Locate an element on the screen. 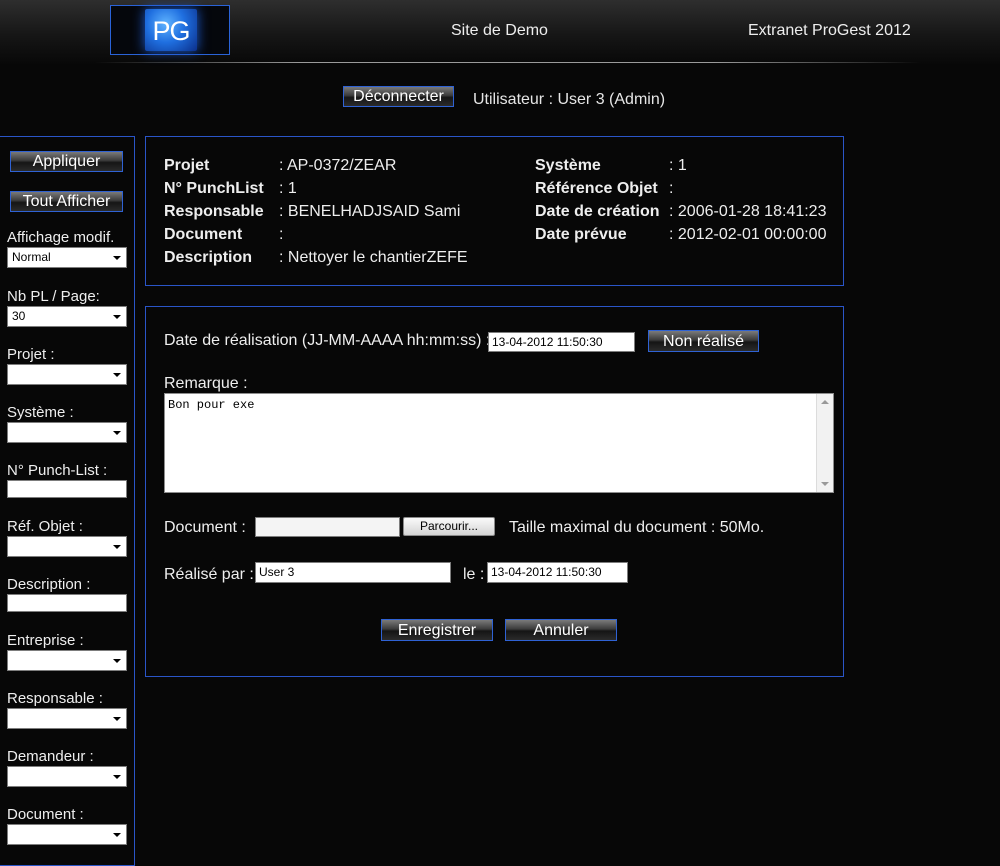  refobjet-filter-label: Réf. Objet : is located at coordinates (45, 526).